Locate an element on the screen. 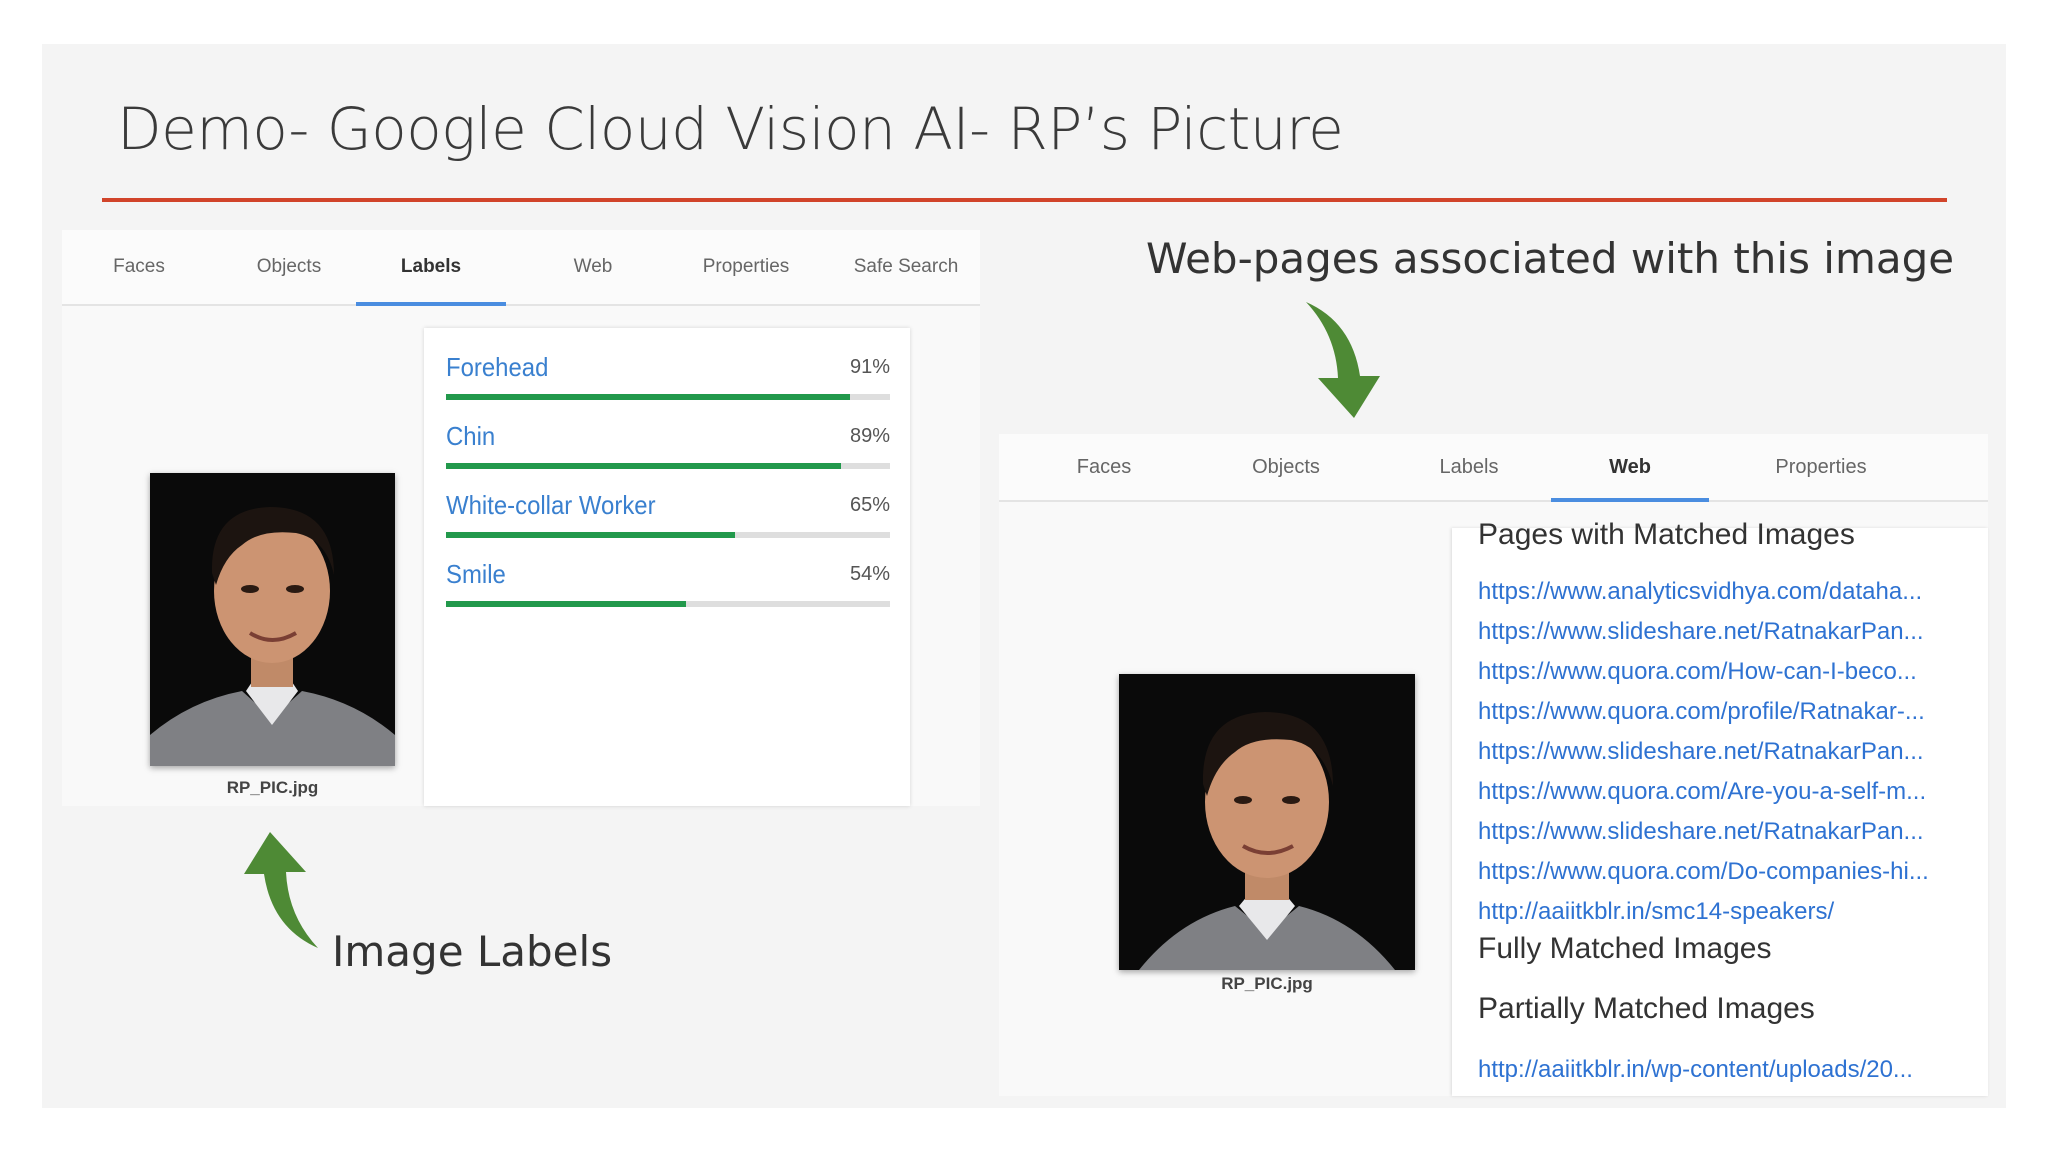 The width and height of the screenshot is (2048, 1152). label-percent: 91% is located at coordinates (869, 367).